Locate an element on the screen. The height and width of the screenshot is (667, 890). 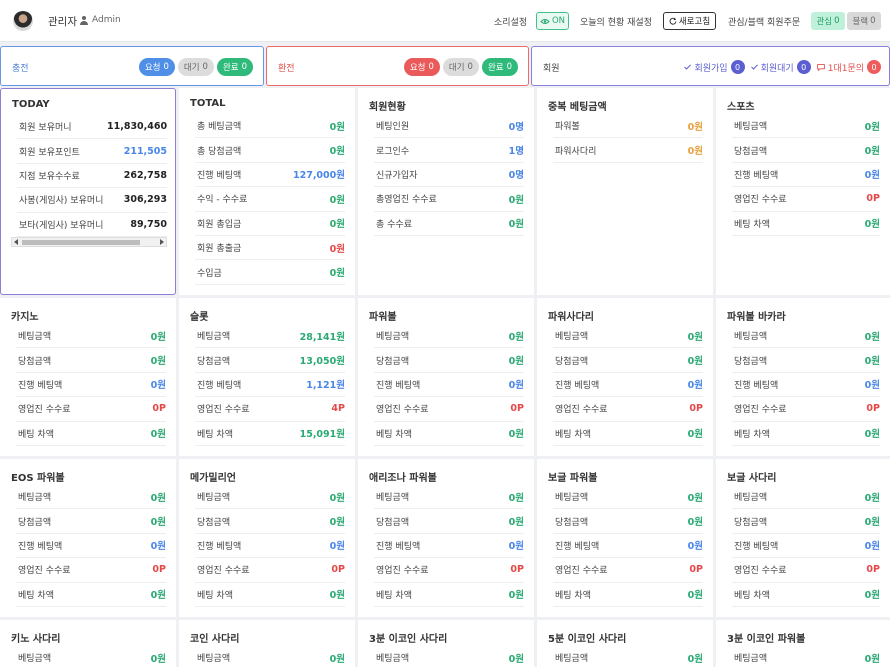
member-join-link: 회원가입 0 is located at coordinates (714, 67).